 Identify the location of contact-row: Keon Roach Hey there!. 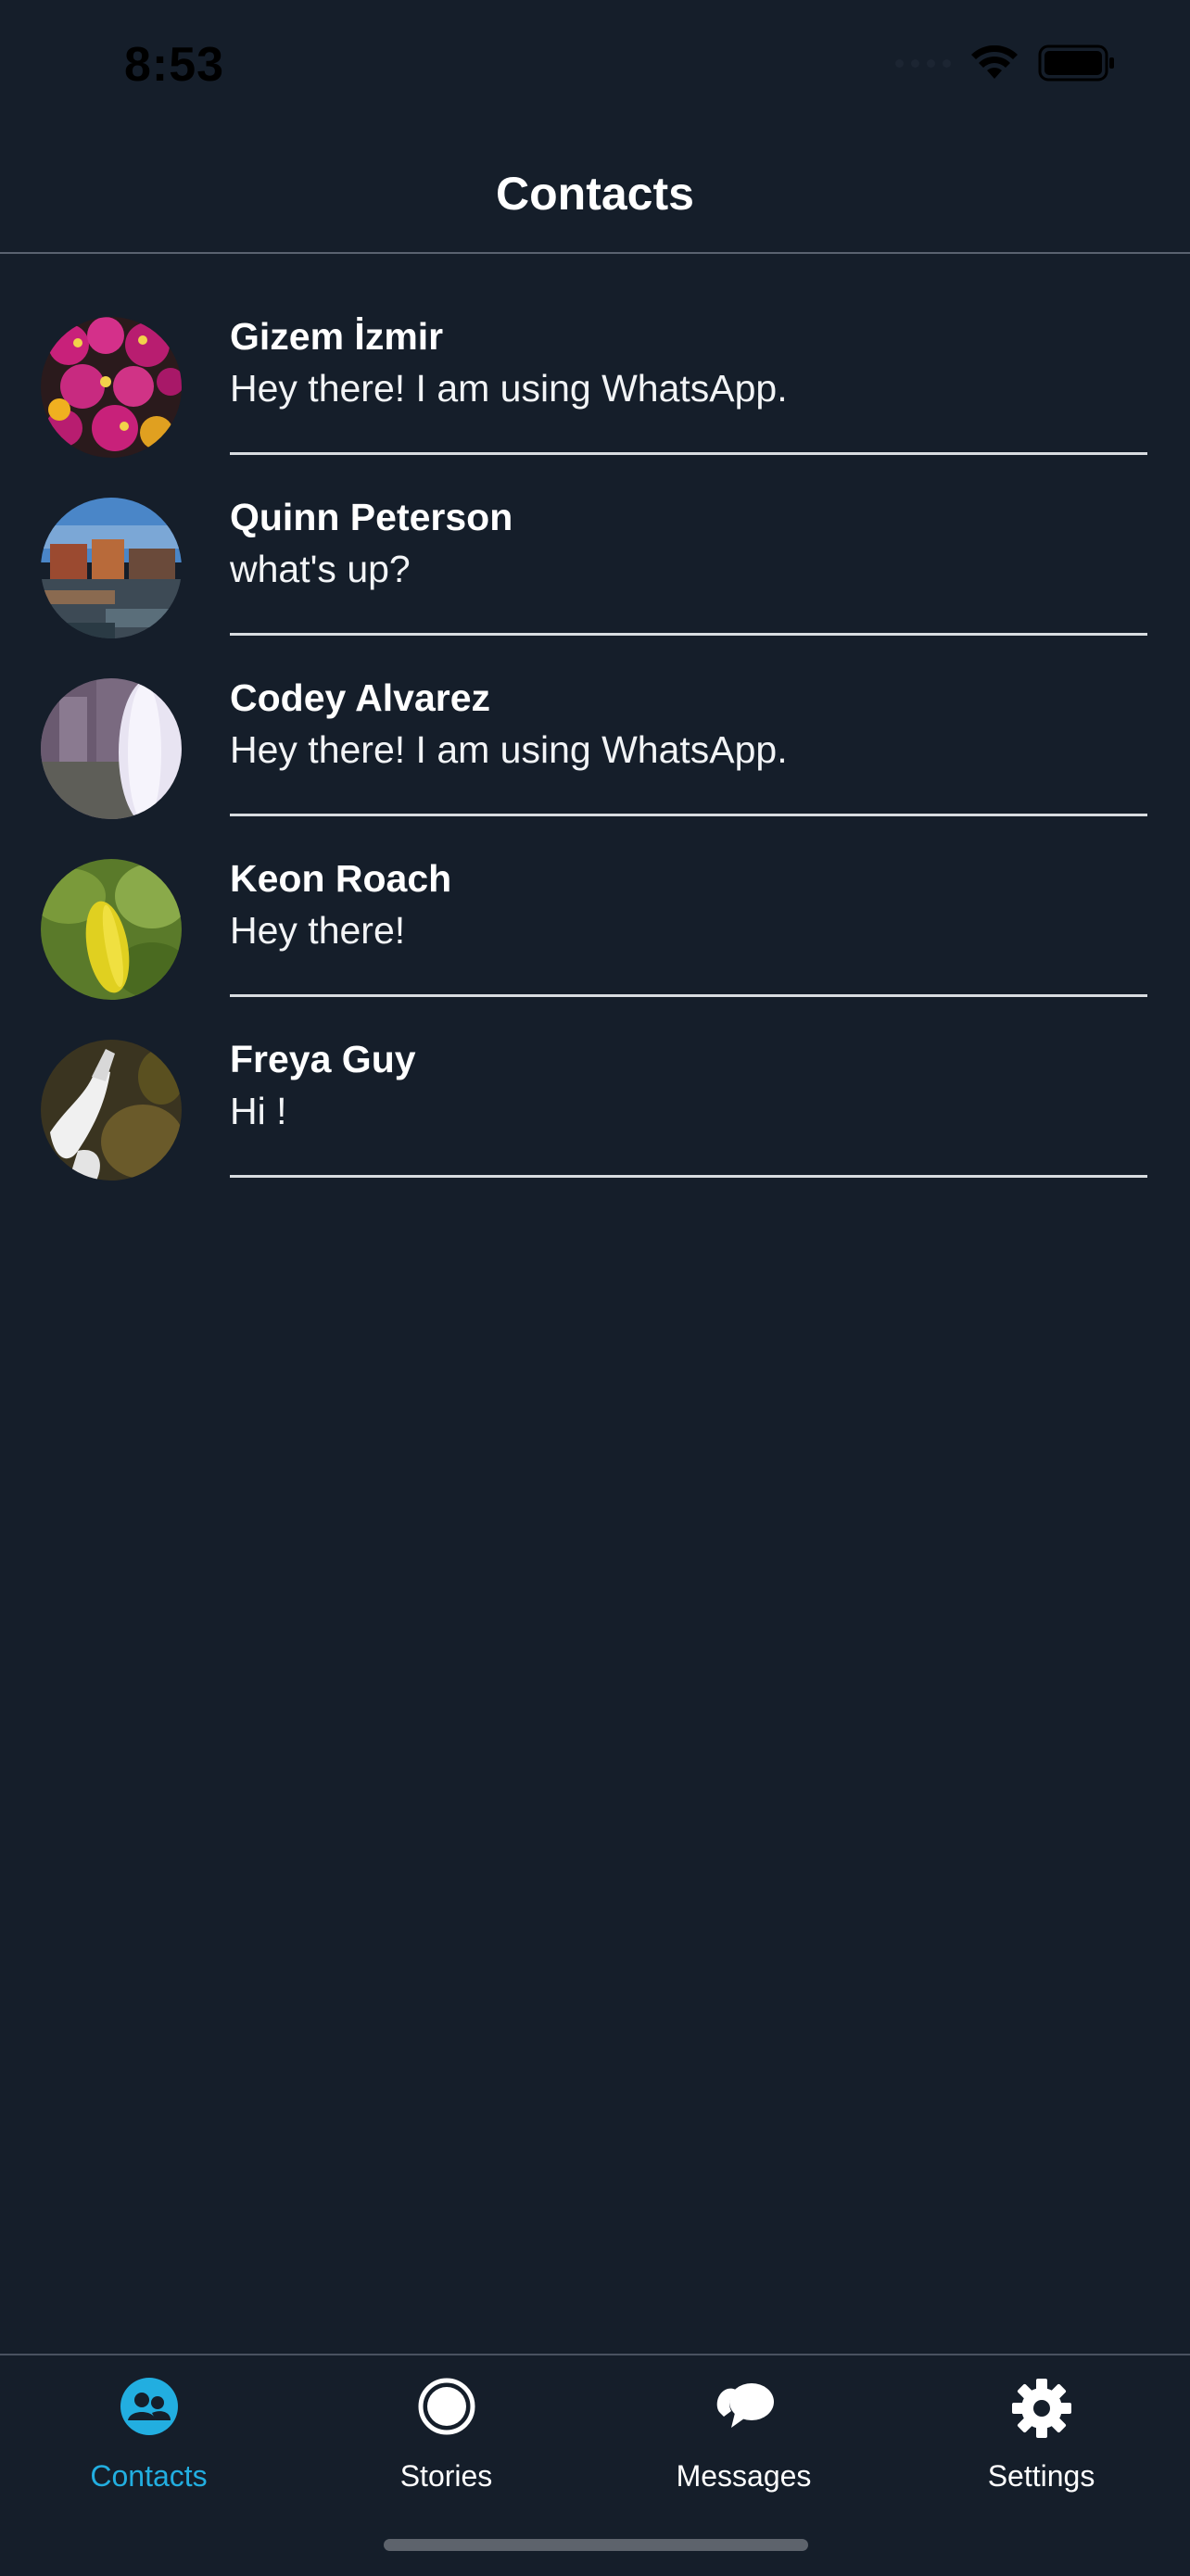
(595, 898).